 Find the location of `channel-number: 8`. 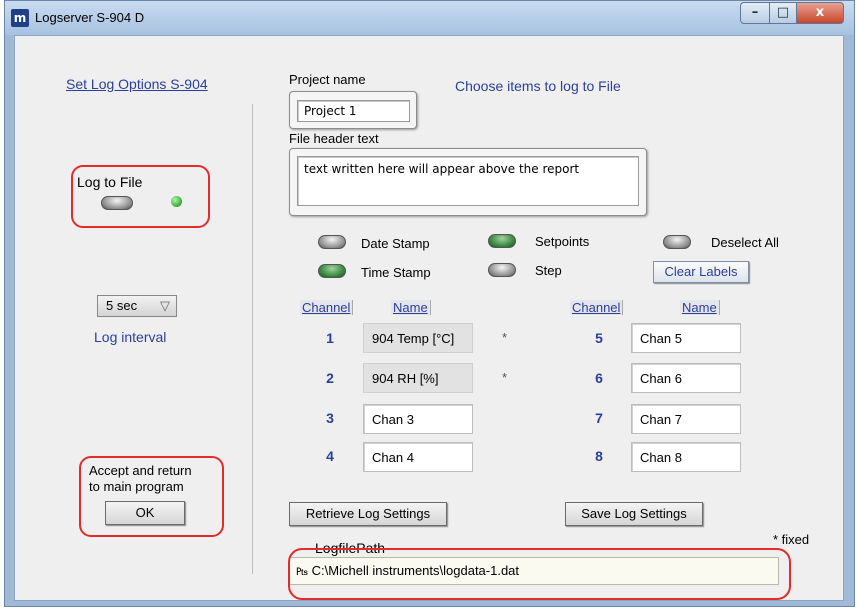

channel-number: 8 is located at coordinates (599, 456).